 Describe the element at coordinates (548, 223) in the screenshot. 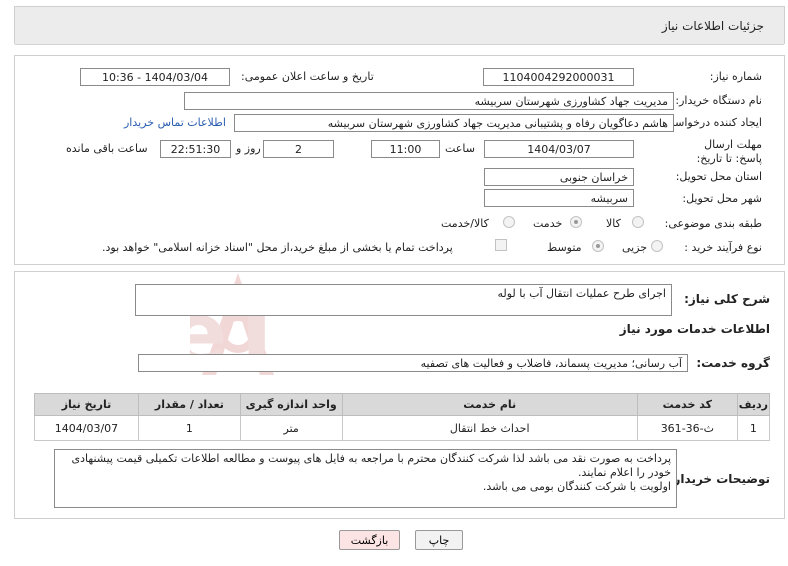

I see `category-option-service: خدمت` at that location.